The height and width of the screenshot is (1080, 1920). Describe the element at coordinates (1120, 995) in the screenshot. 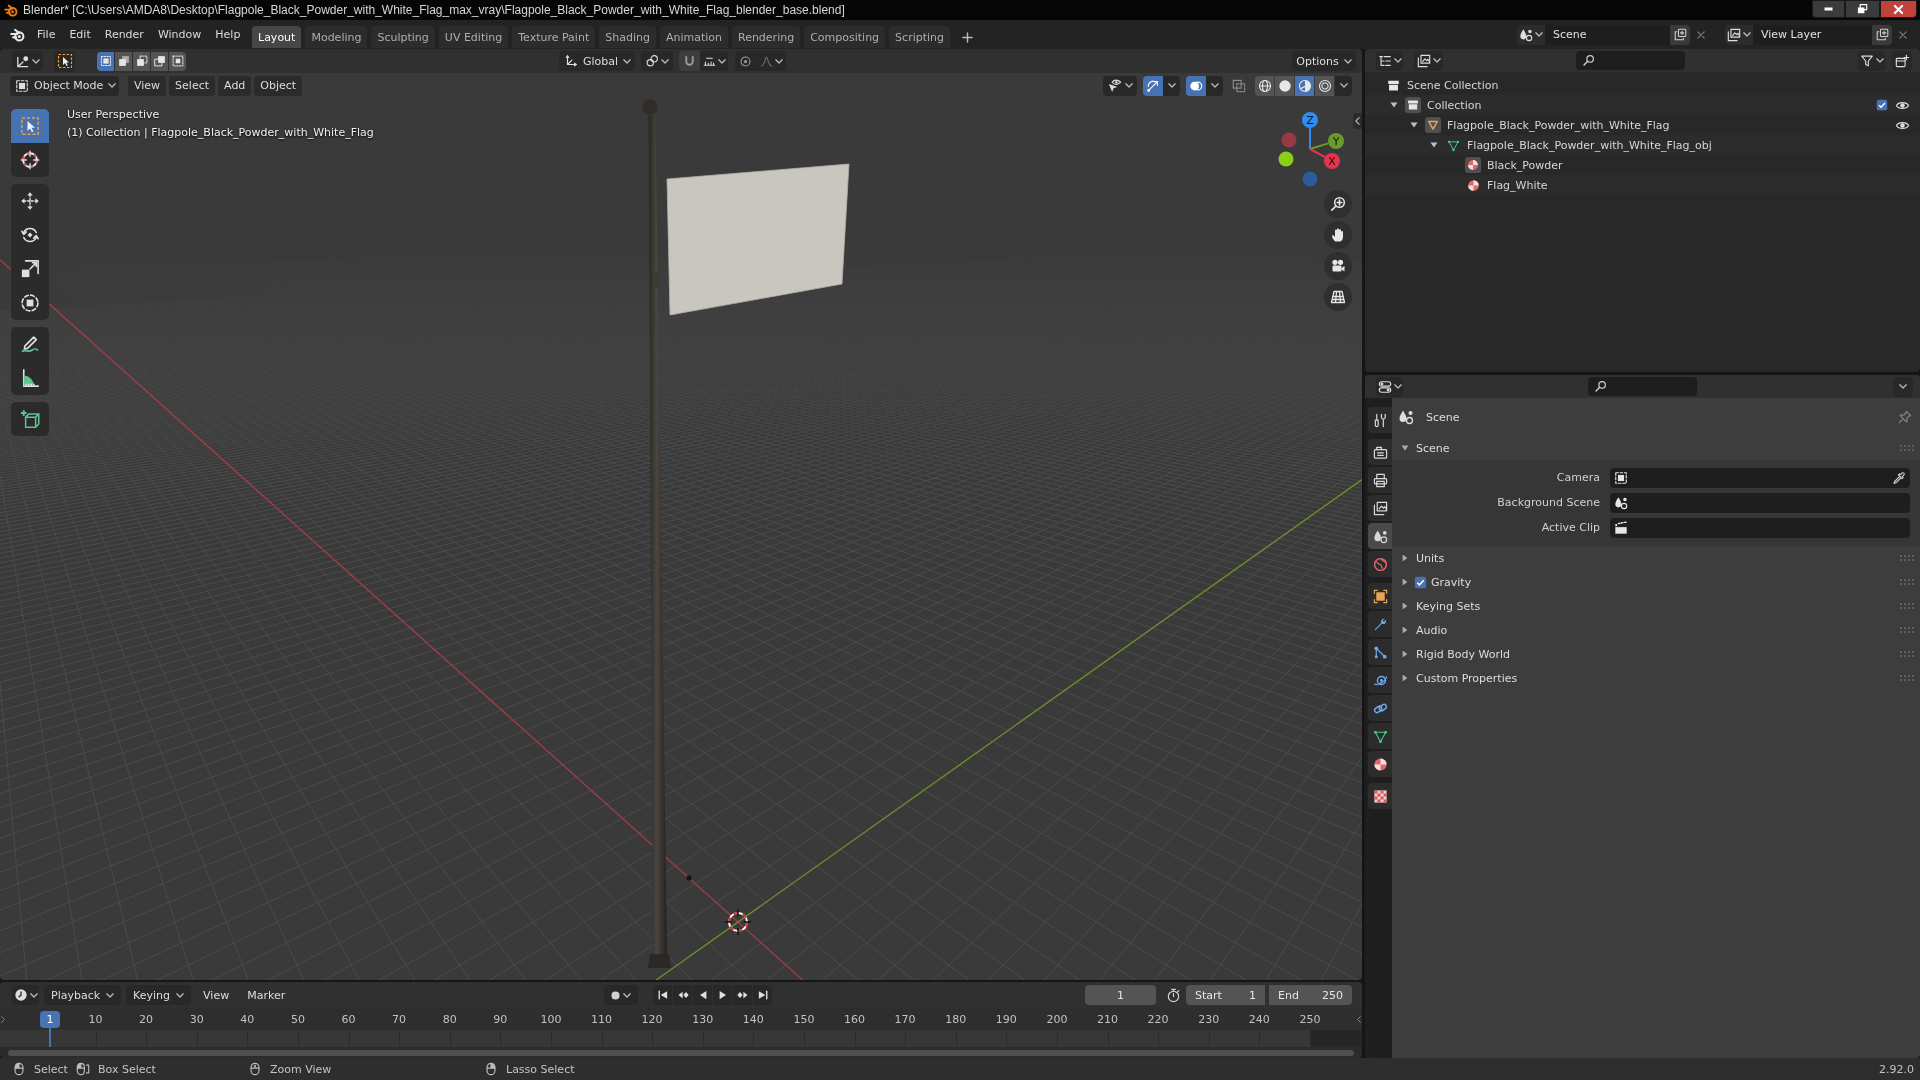

I see `current-frame-field: 1` at that location.